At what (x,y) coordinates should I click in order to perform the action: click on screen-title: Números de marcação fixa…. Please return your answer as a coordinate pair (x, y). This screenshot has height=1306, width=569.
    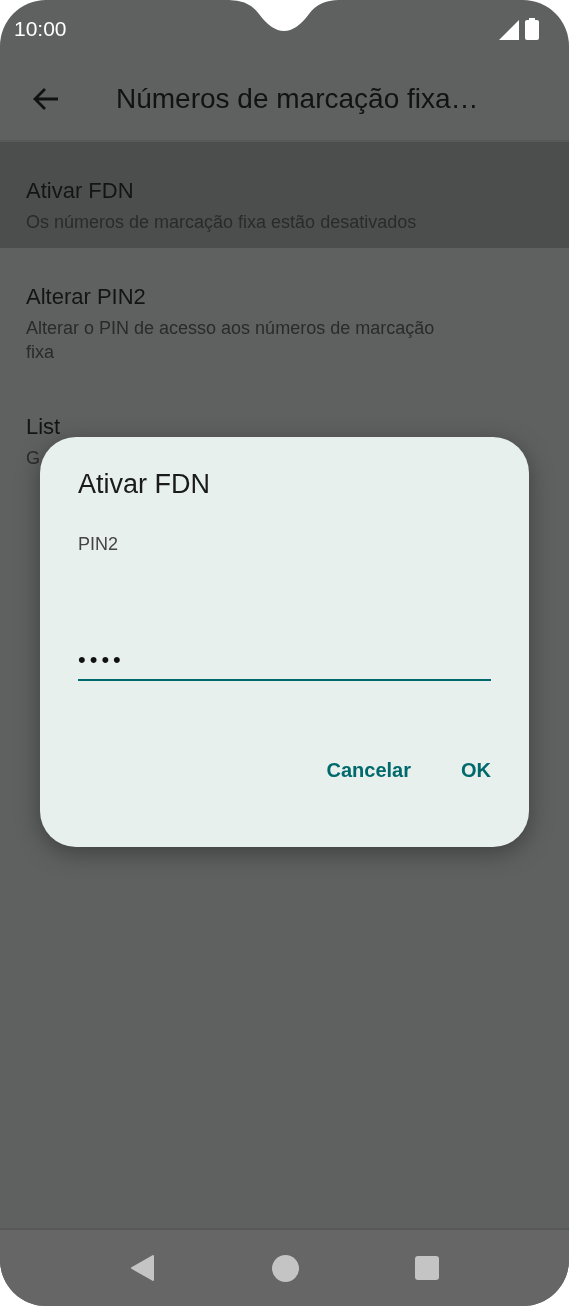
    Looking at the image, I should click on (297, 99).